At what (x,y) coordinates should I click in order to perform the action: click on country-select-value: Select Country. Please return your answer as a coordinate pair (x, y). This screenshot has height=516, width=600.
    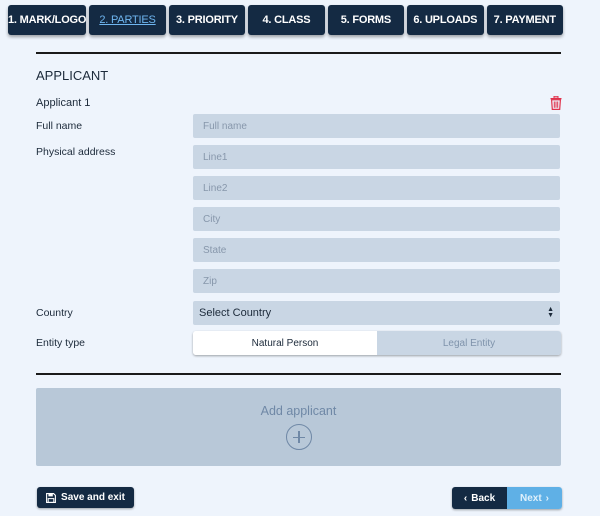
    Looking at the image, I should click on (235, 313).